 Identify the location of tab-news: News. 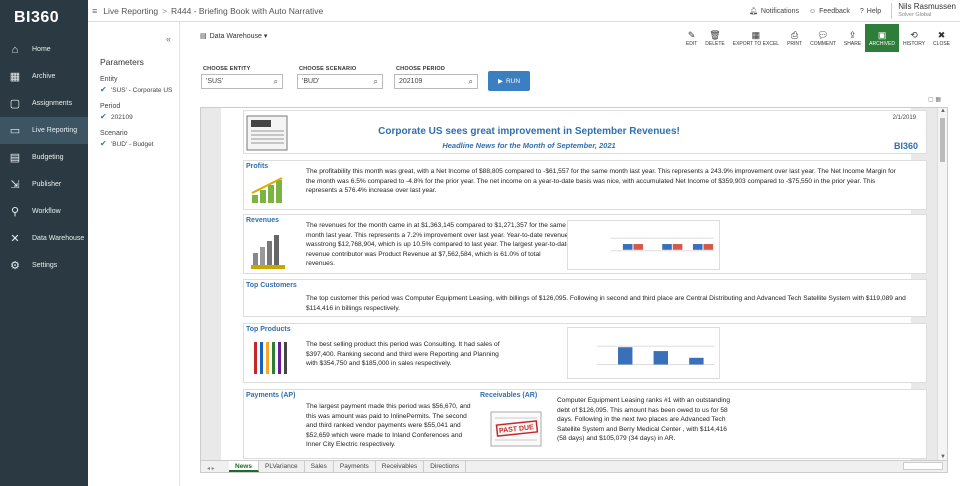
(244, 466).